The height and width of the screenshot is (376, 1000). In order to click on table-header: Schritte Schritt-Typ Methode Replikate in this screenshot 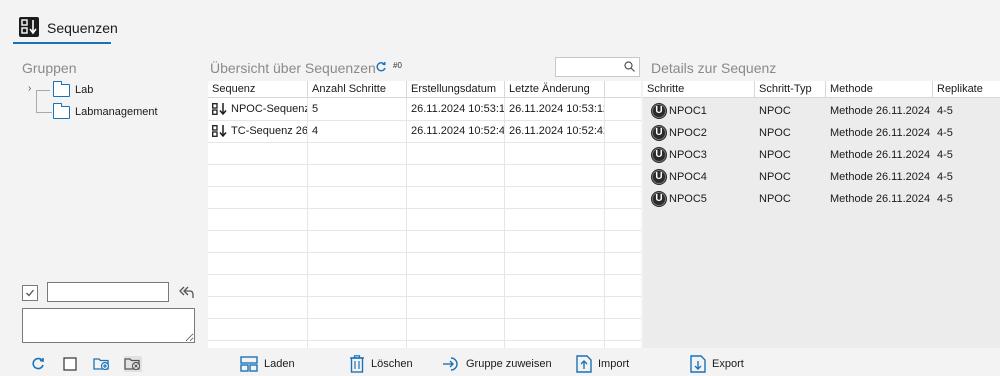, I will do `click(821, 89)`.